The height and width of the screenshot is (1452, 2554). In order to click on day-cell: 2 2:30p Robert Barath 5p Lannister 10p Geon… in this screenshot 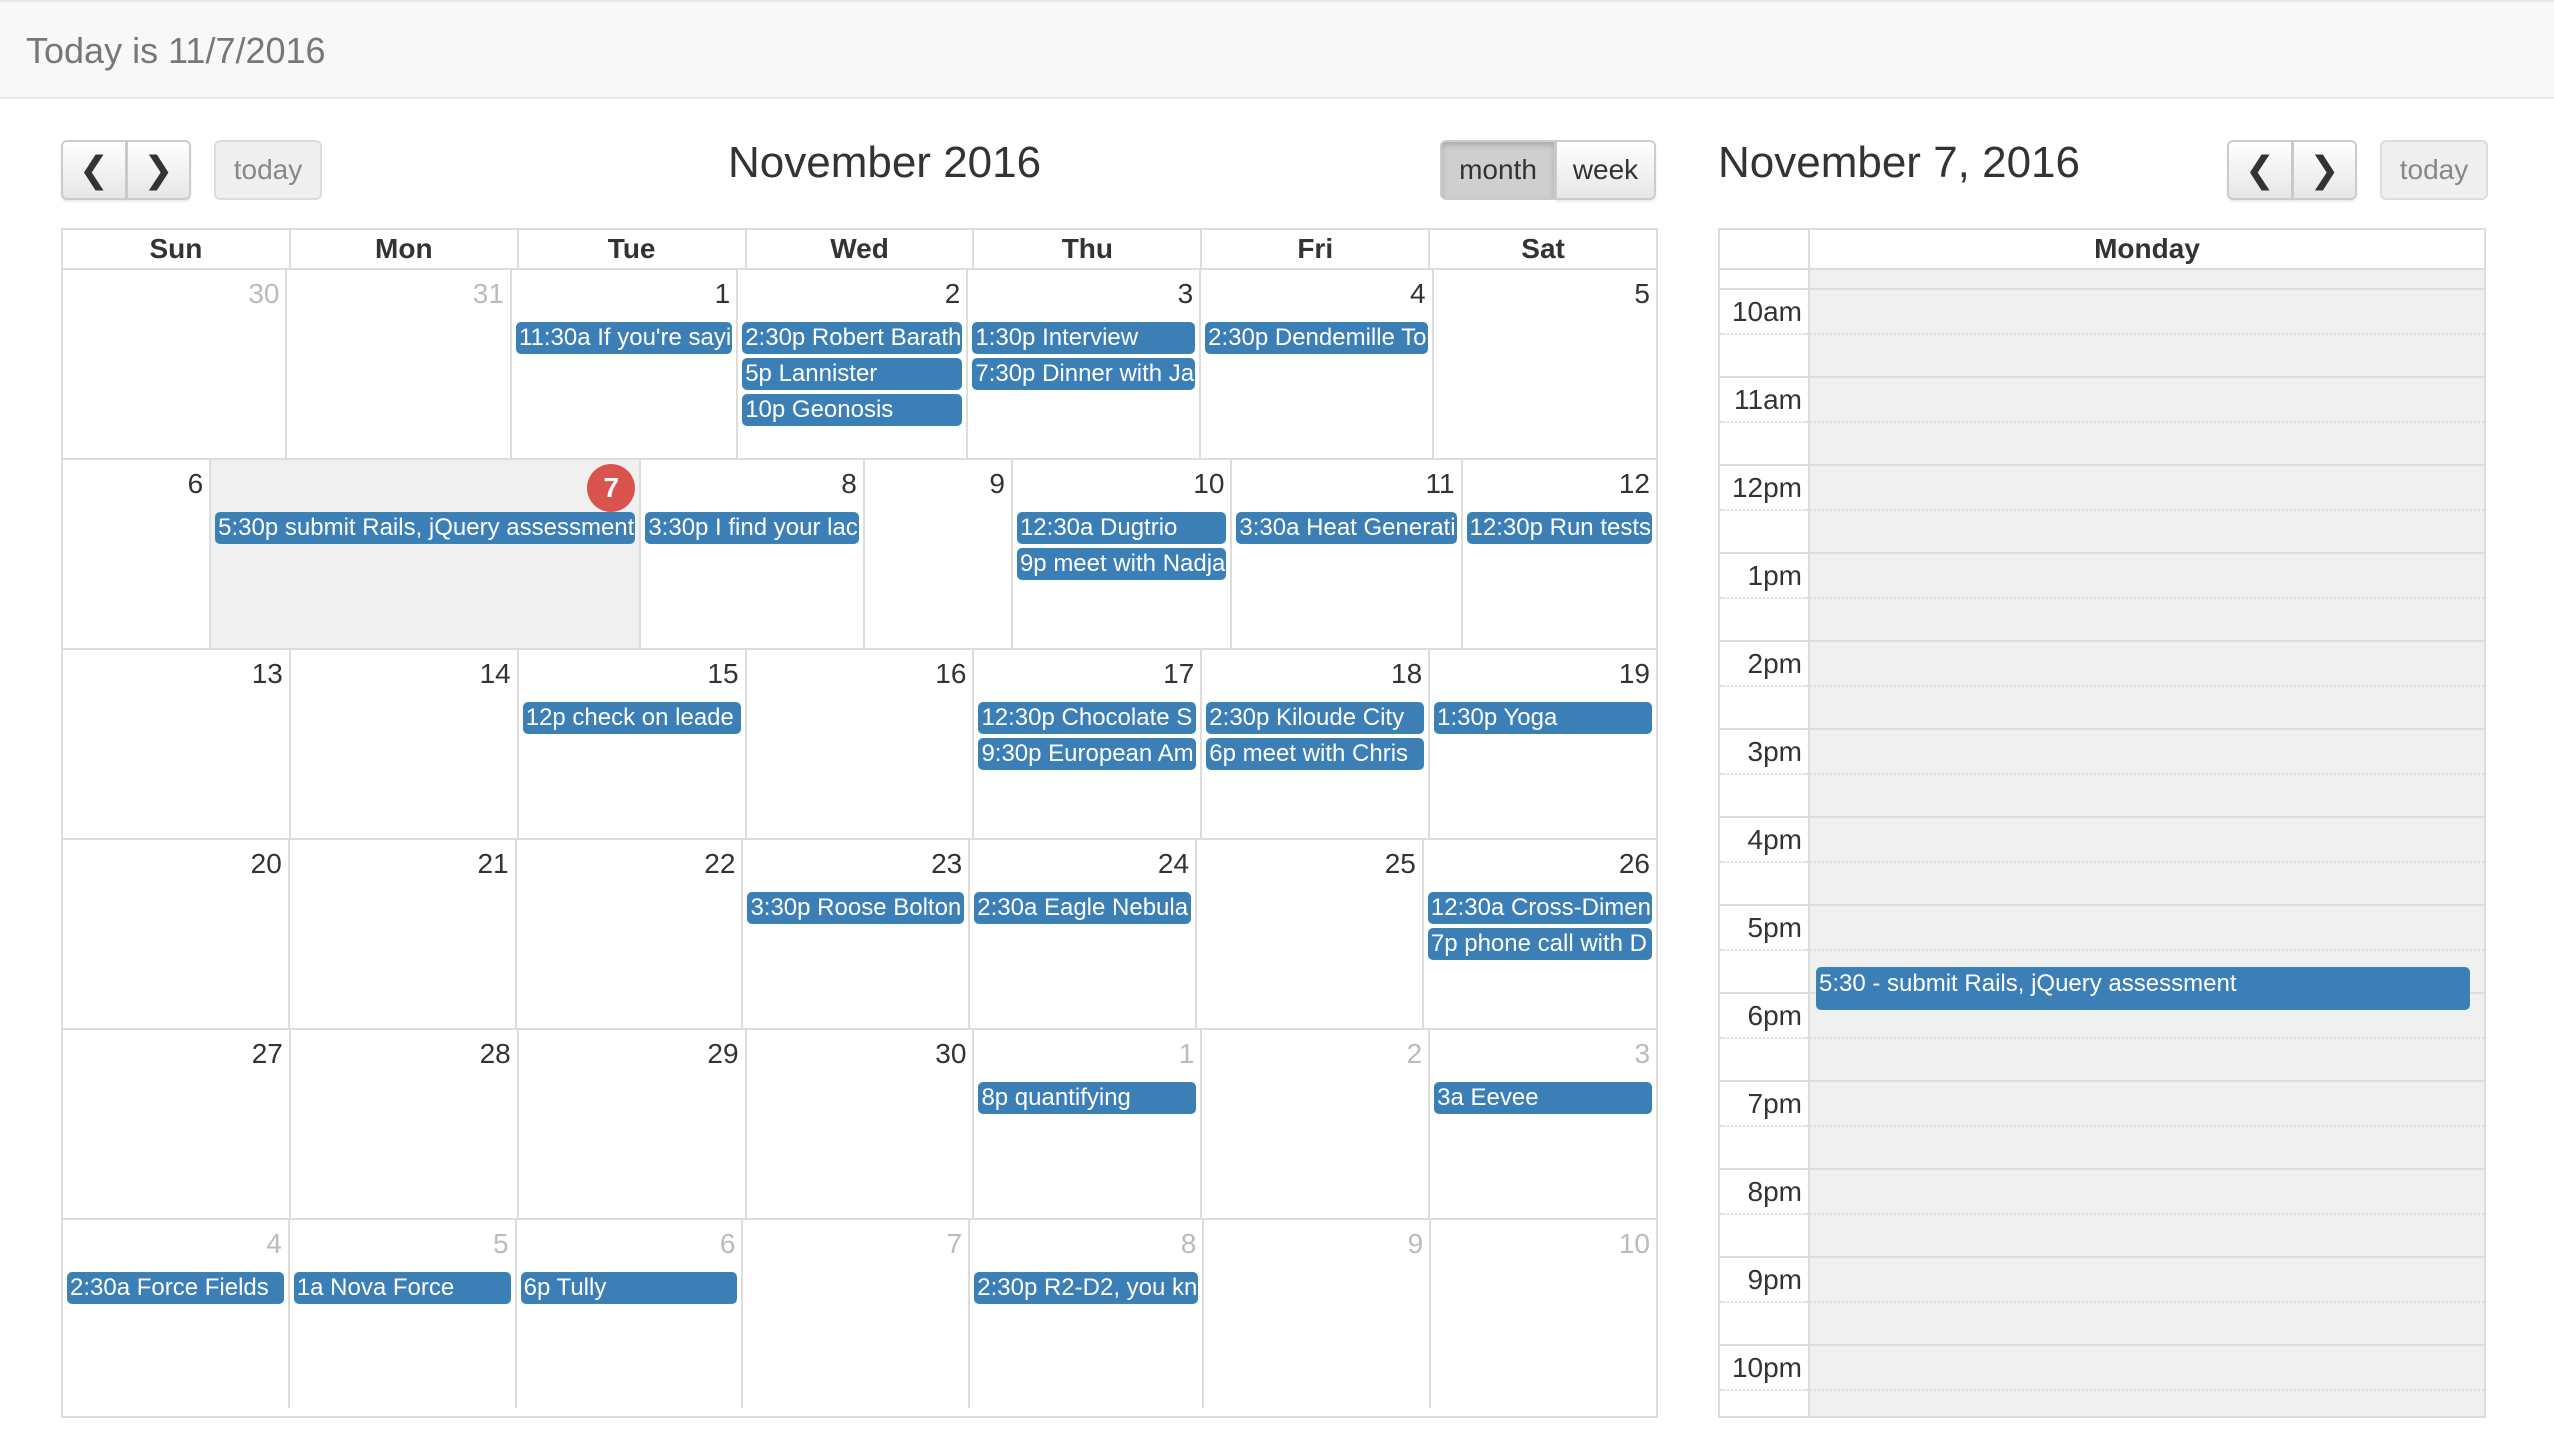, I will do `click(853, 364)`.